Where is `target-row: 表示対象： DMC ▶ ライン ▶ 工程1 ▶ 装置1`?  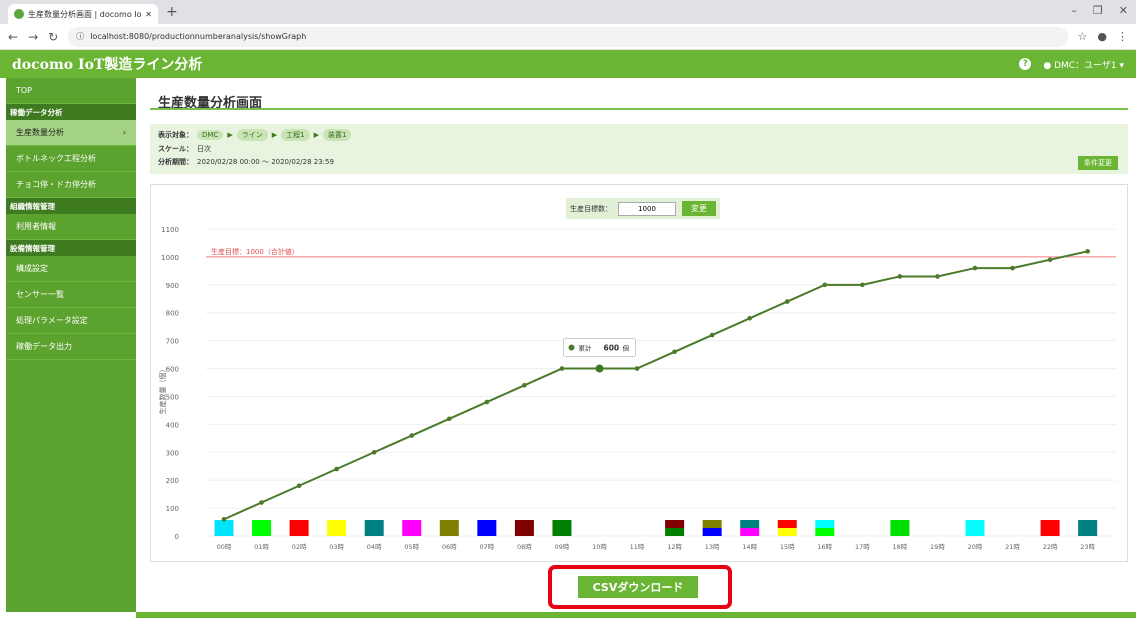 target-row: 表示対象： DMC ▶ ライン ▶ 工程1 ▶ 装置1 is located at coordinates (255, 135).